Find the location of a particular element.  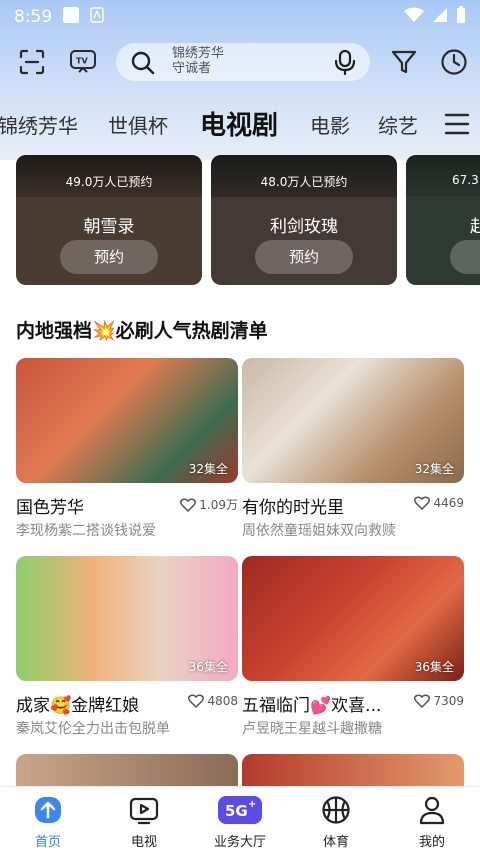

drama-title: 有你的时光里 is located at coordinates (293, 508).